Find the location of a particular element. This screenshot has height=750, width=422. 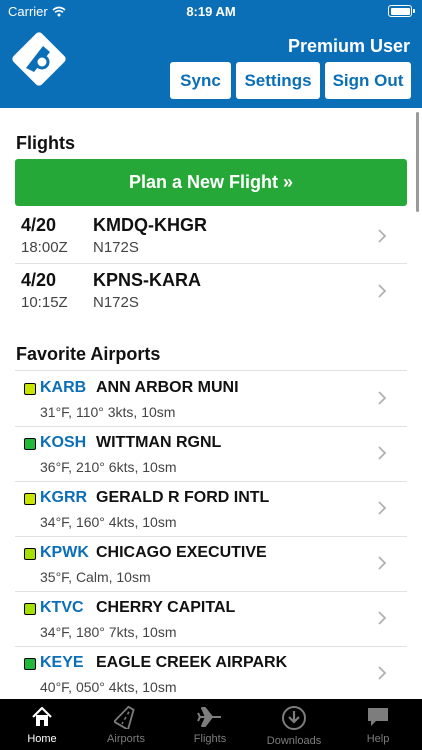

airport-weather: 31°F, 110° 3kts, 10sm is located at coordinates (108, 412).